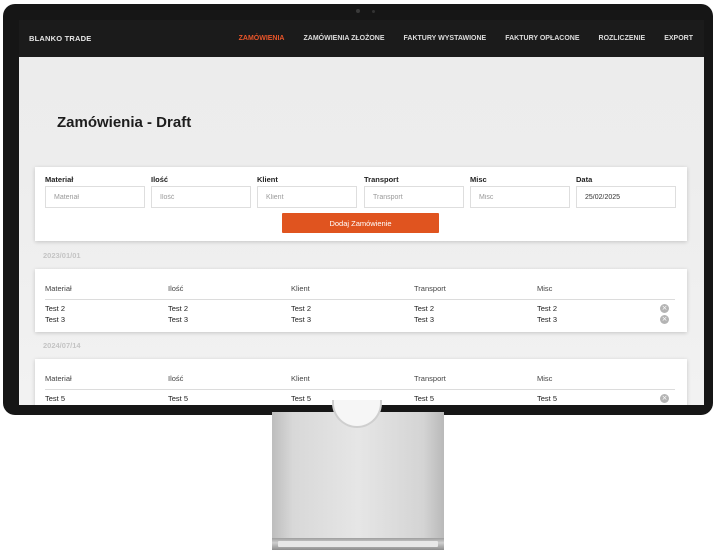 This screenshot has height=550, width=715. I want to click on field-label: Materiał, so click(59, 179).